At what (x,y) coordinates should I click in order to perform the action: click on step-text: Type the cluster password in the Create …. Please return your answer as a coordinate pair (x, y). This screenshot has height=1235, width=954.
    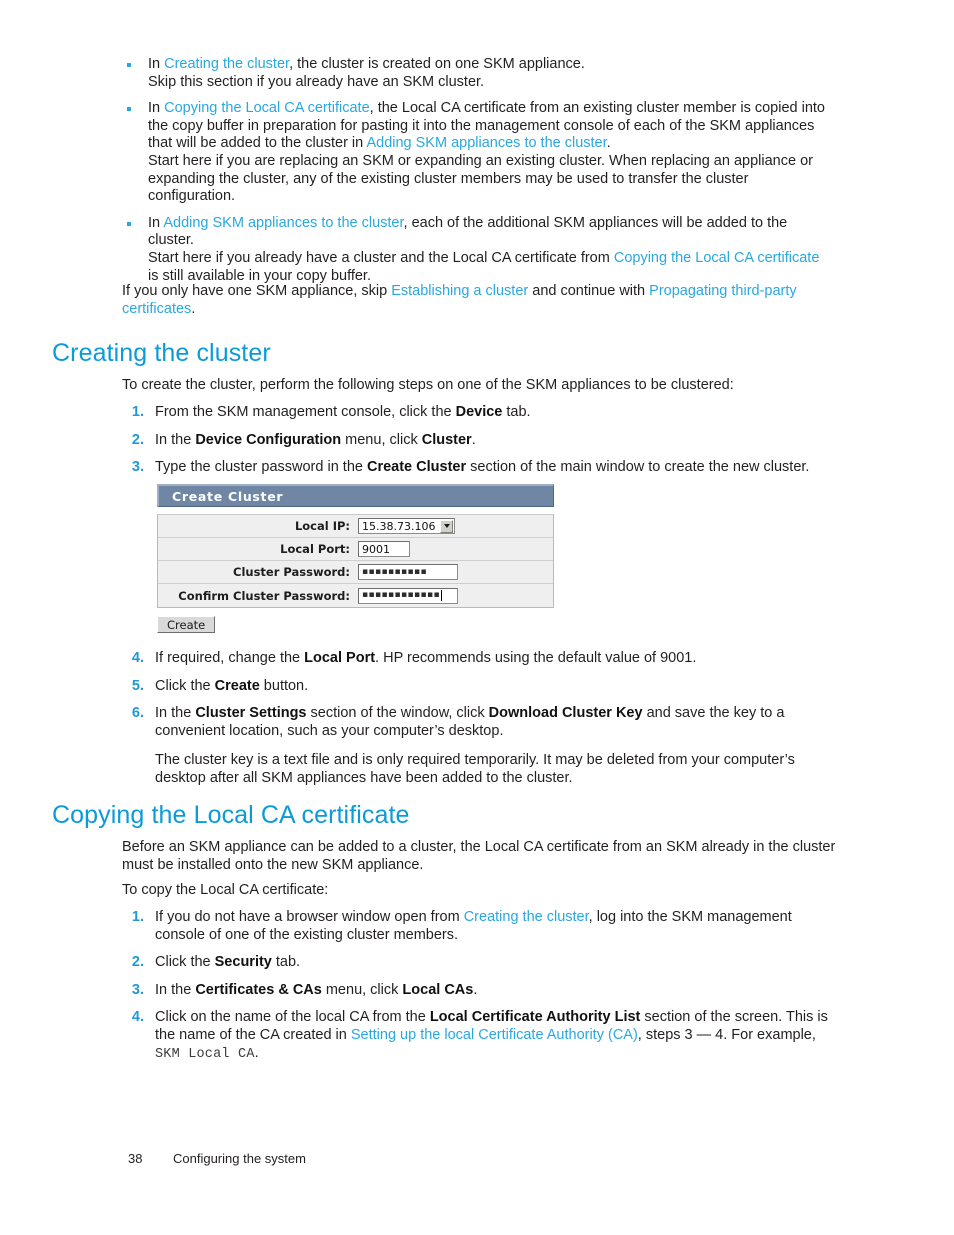
    Looking at the image, I should click on (498, 468).